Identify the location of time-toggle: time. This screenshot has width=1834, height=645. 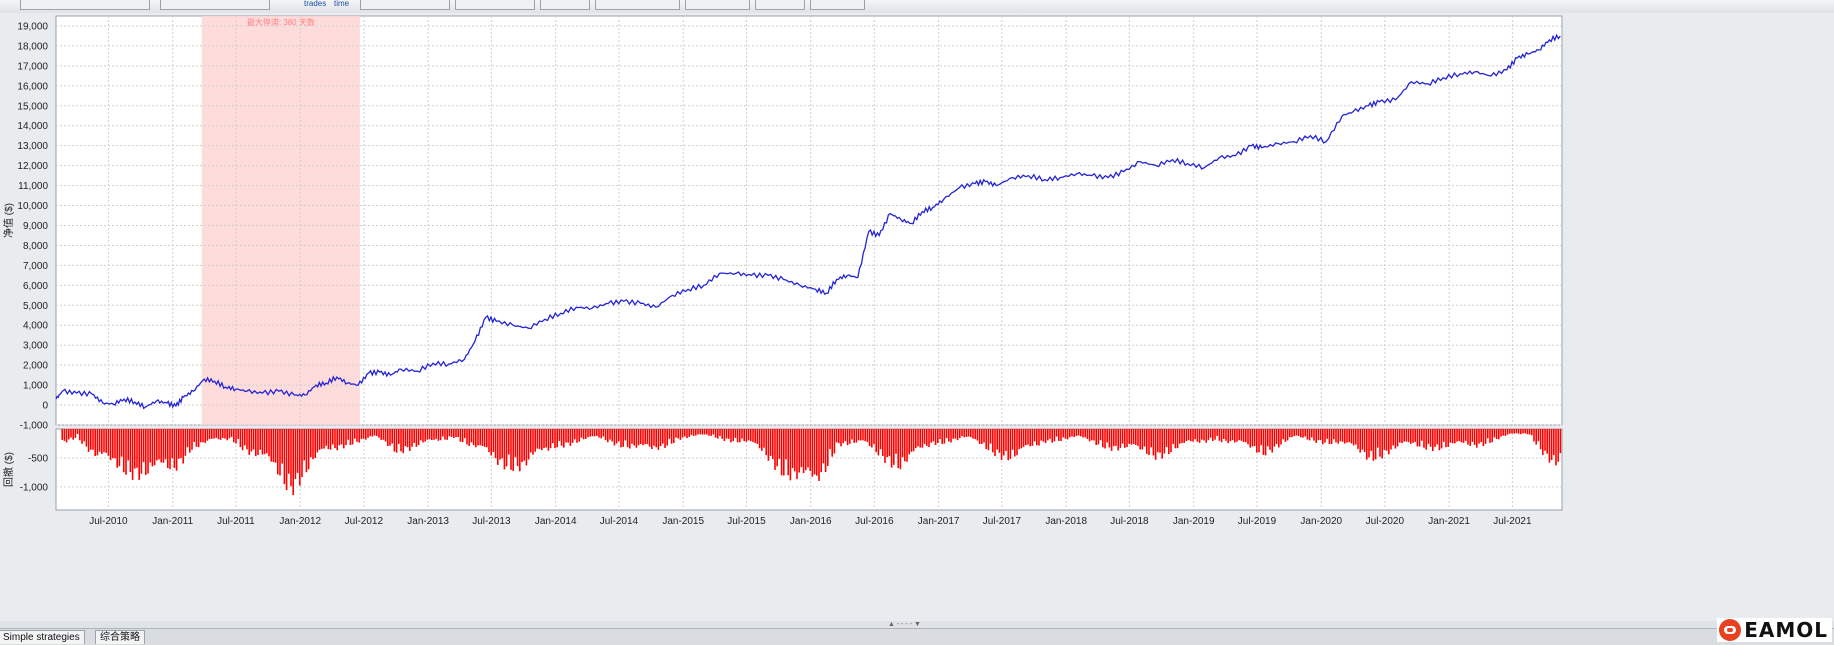
(341, 4).